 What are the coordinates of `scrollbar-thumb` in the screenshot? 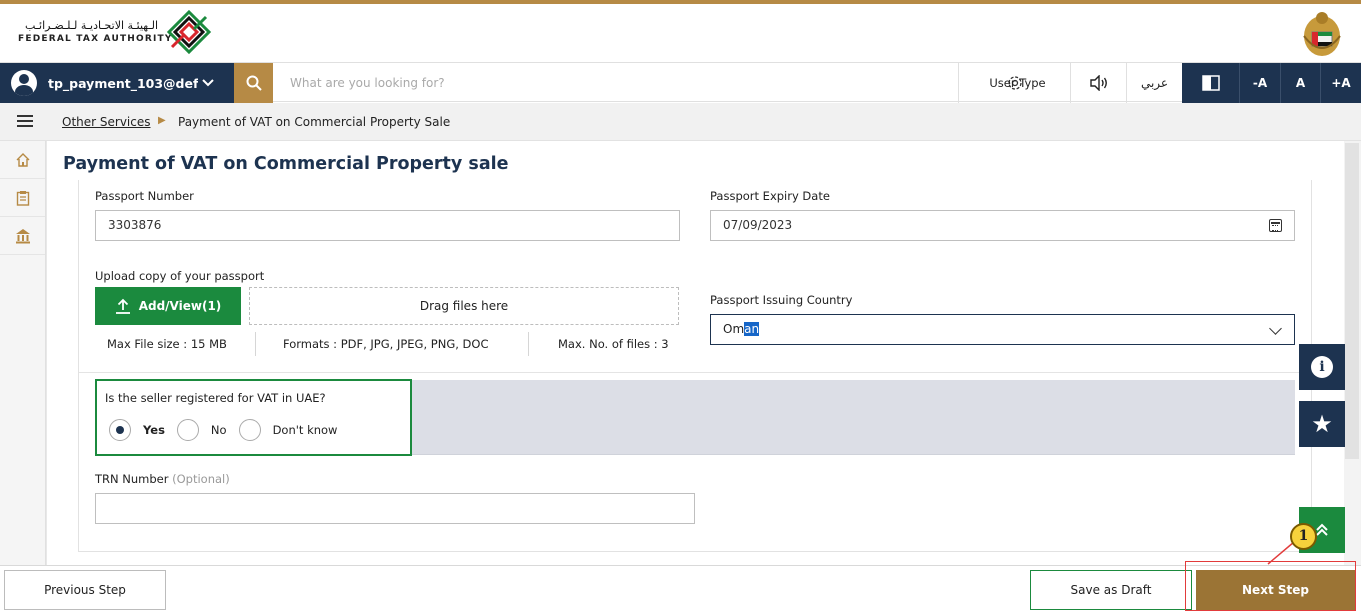 It's located at (1352, 301).